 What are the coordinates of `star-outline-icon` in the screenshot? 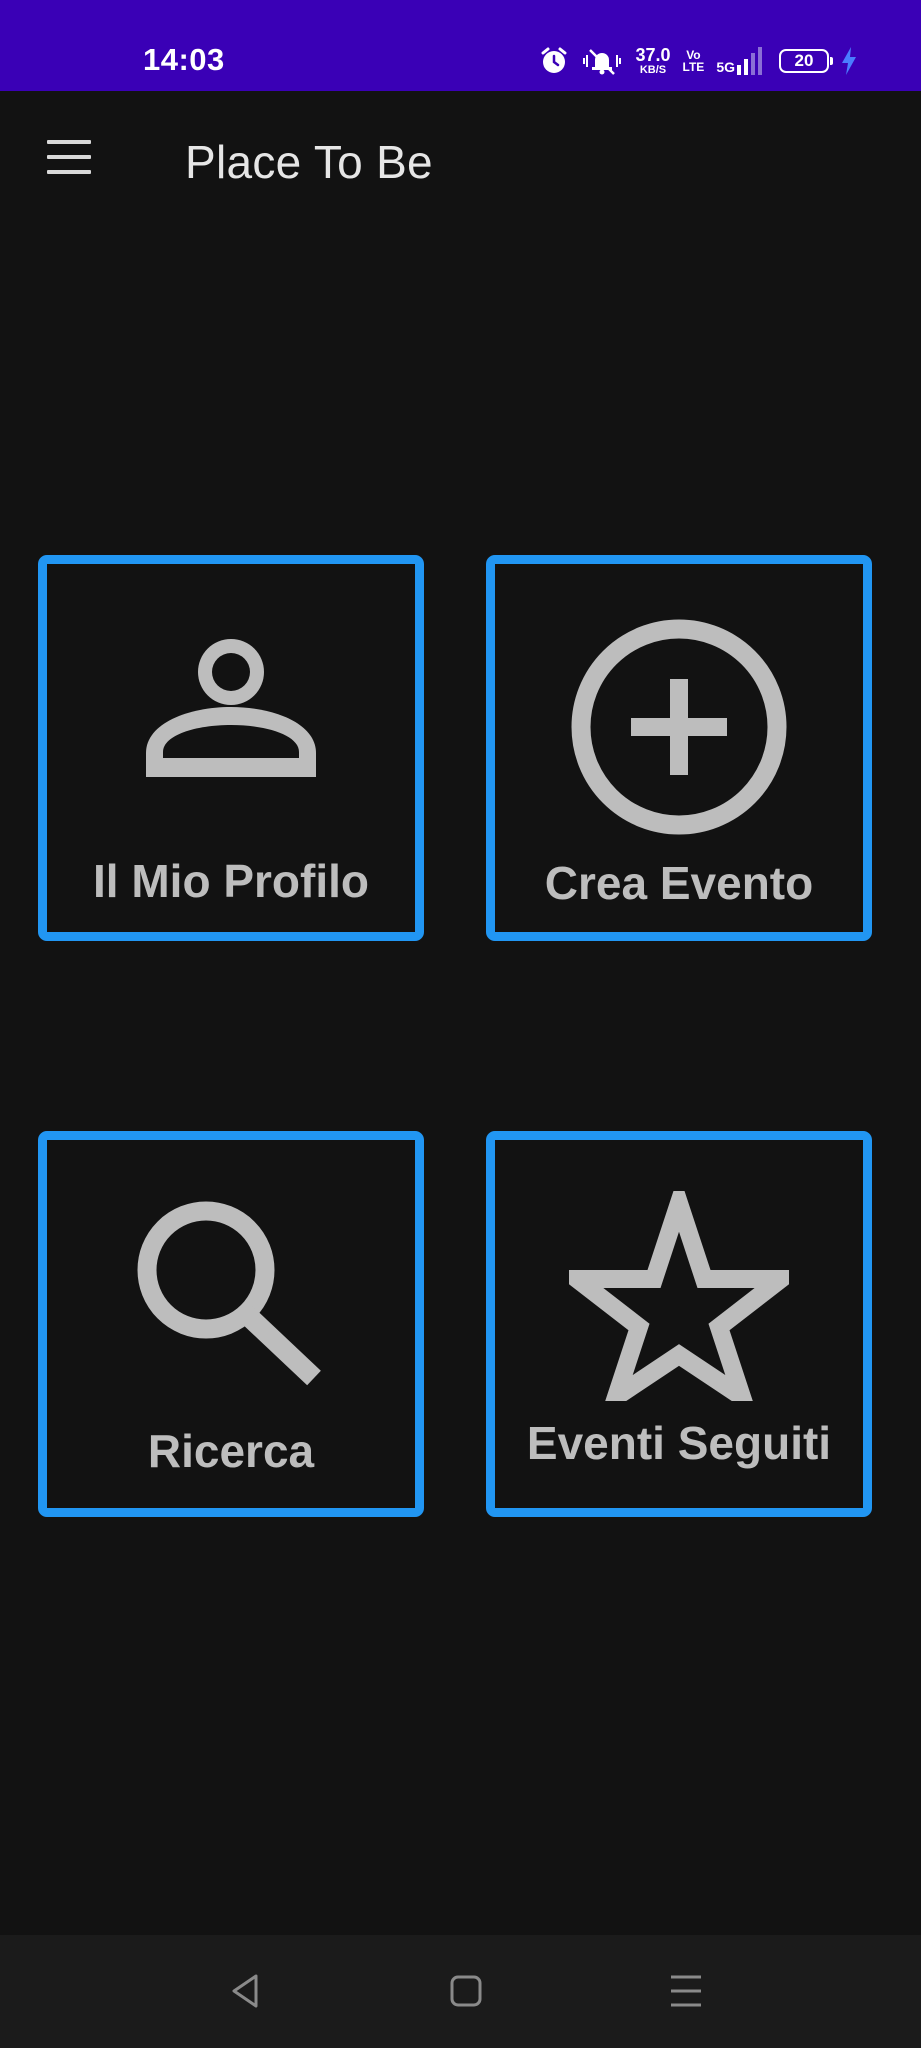 It's located at (679, 1296).